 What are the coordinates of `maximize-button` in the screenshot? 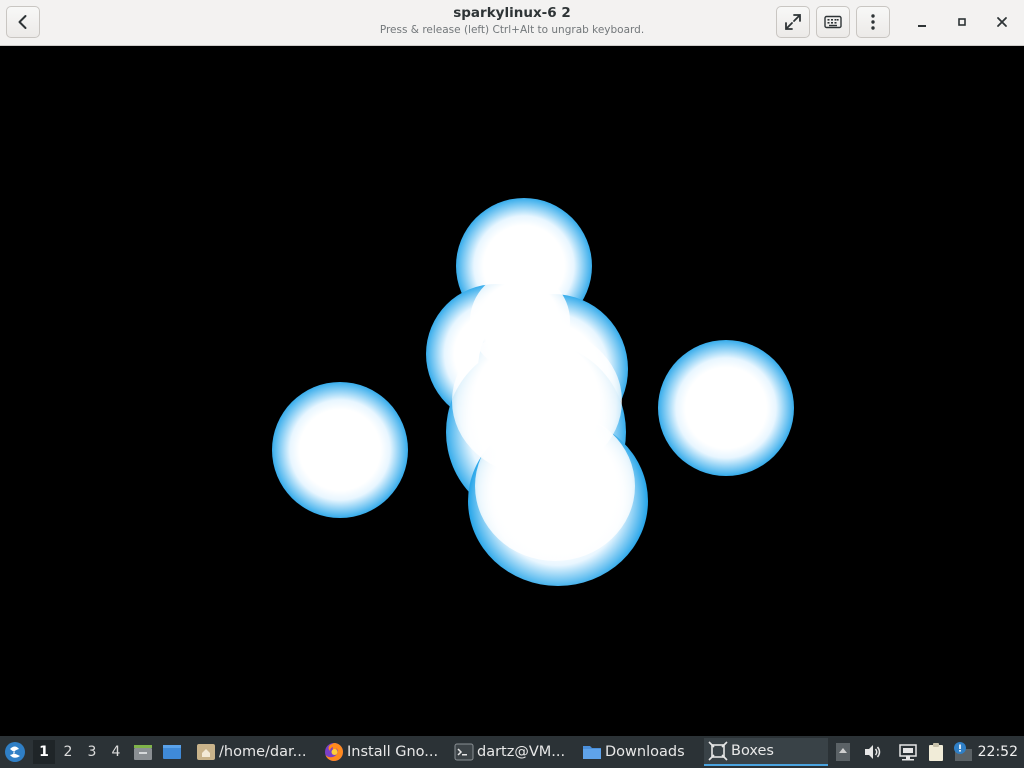 It's located at (962, 22).